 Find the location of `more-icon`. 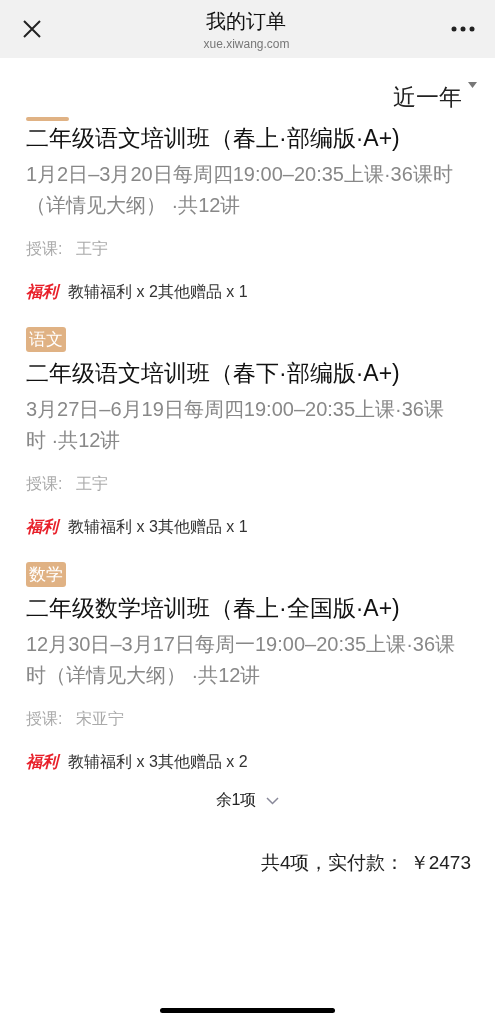

more-icon is located at coordinates (463, 29).